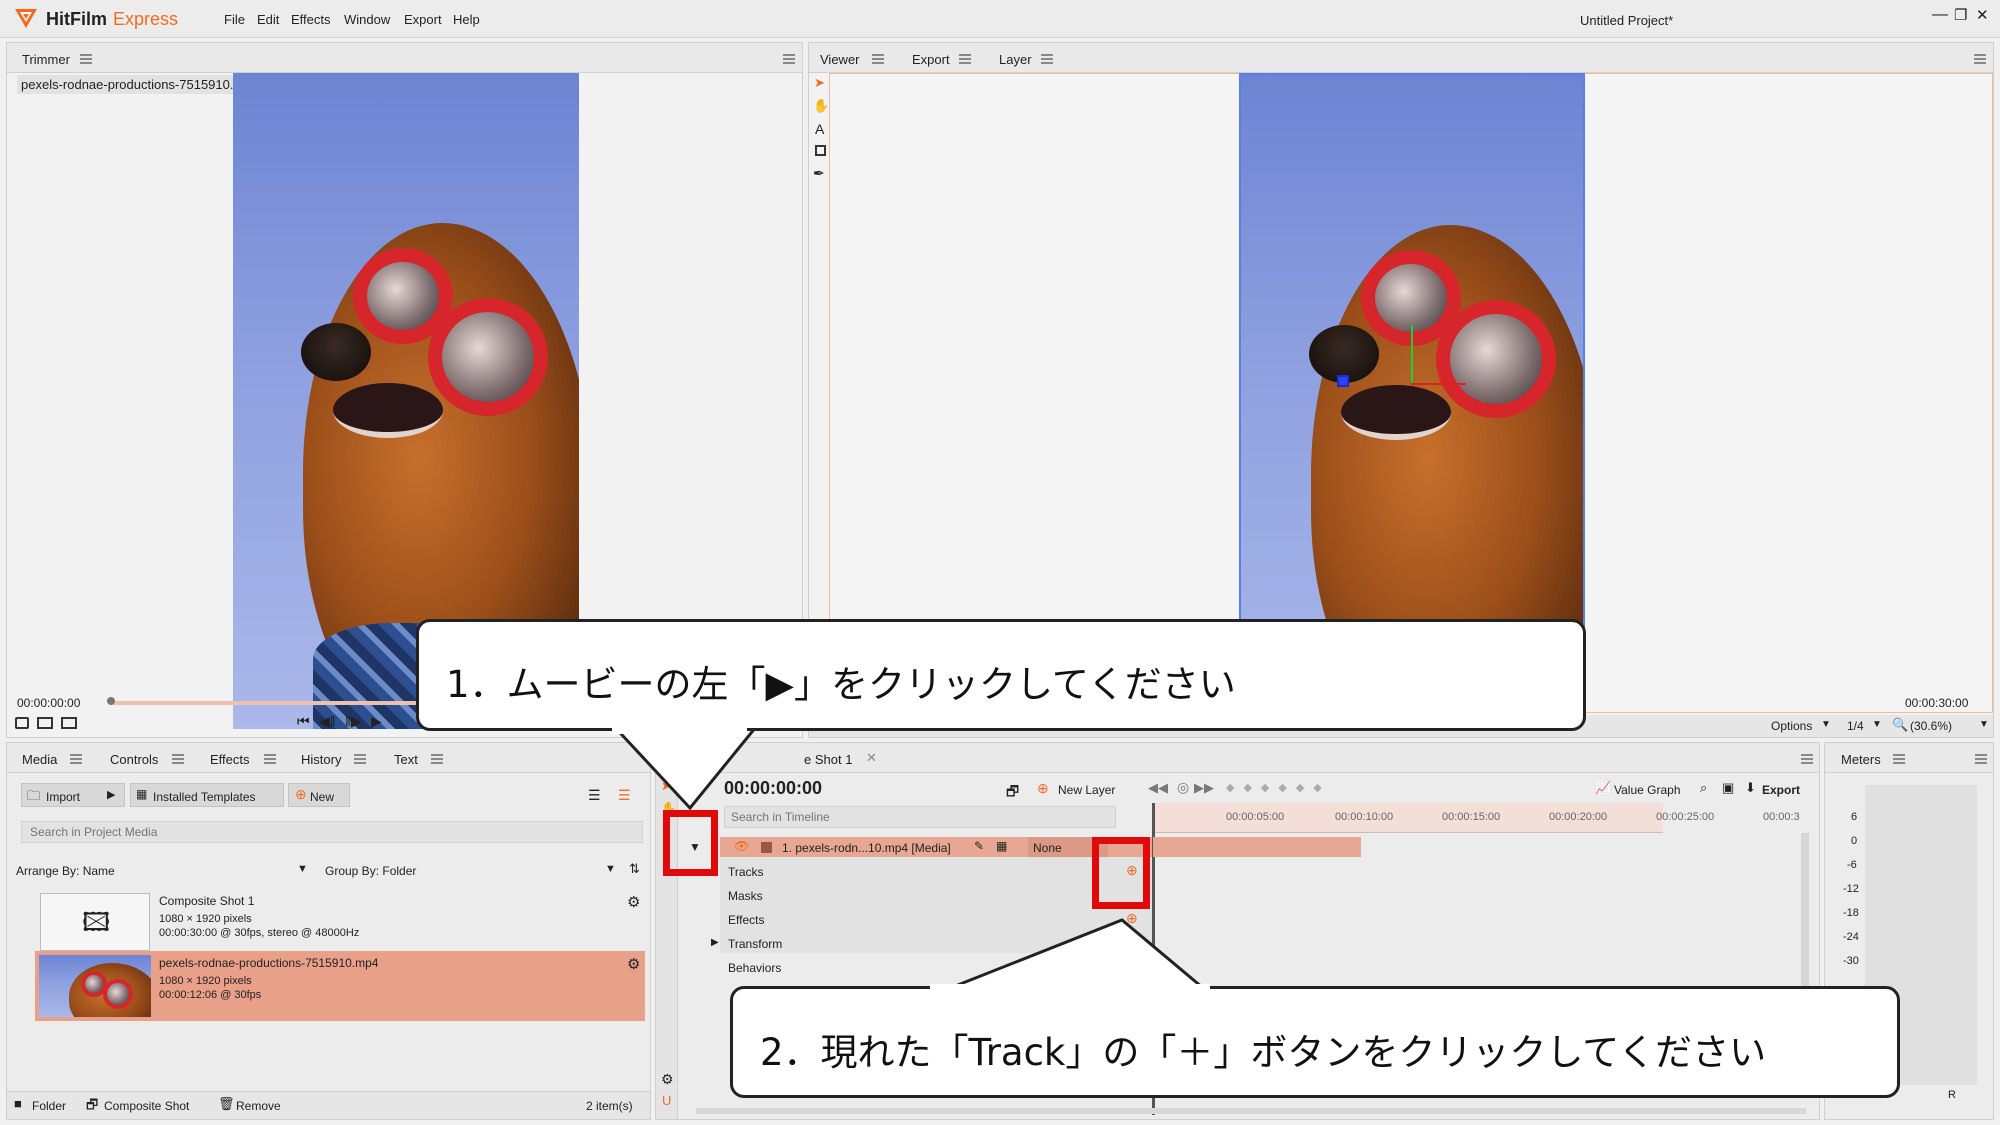 This screenshot has height=1125, width=2000. What do you see at coordinates (1257, 847) in the screenshot?
I see `layer-clip-bar` at bounding box center [1257, 847].